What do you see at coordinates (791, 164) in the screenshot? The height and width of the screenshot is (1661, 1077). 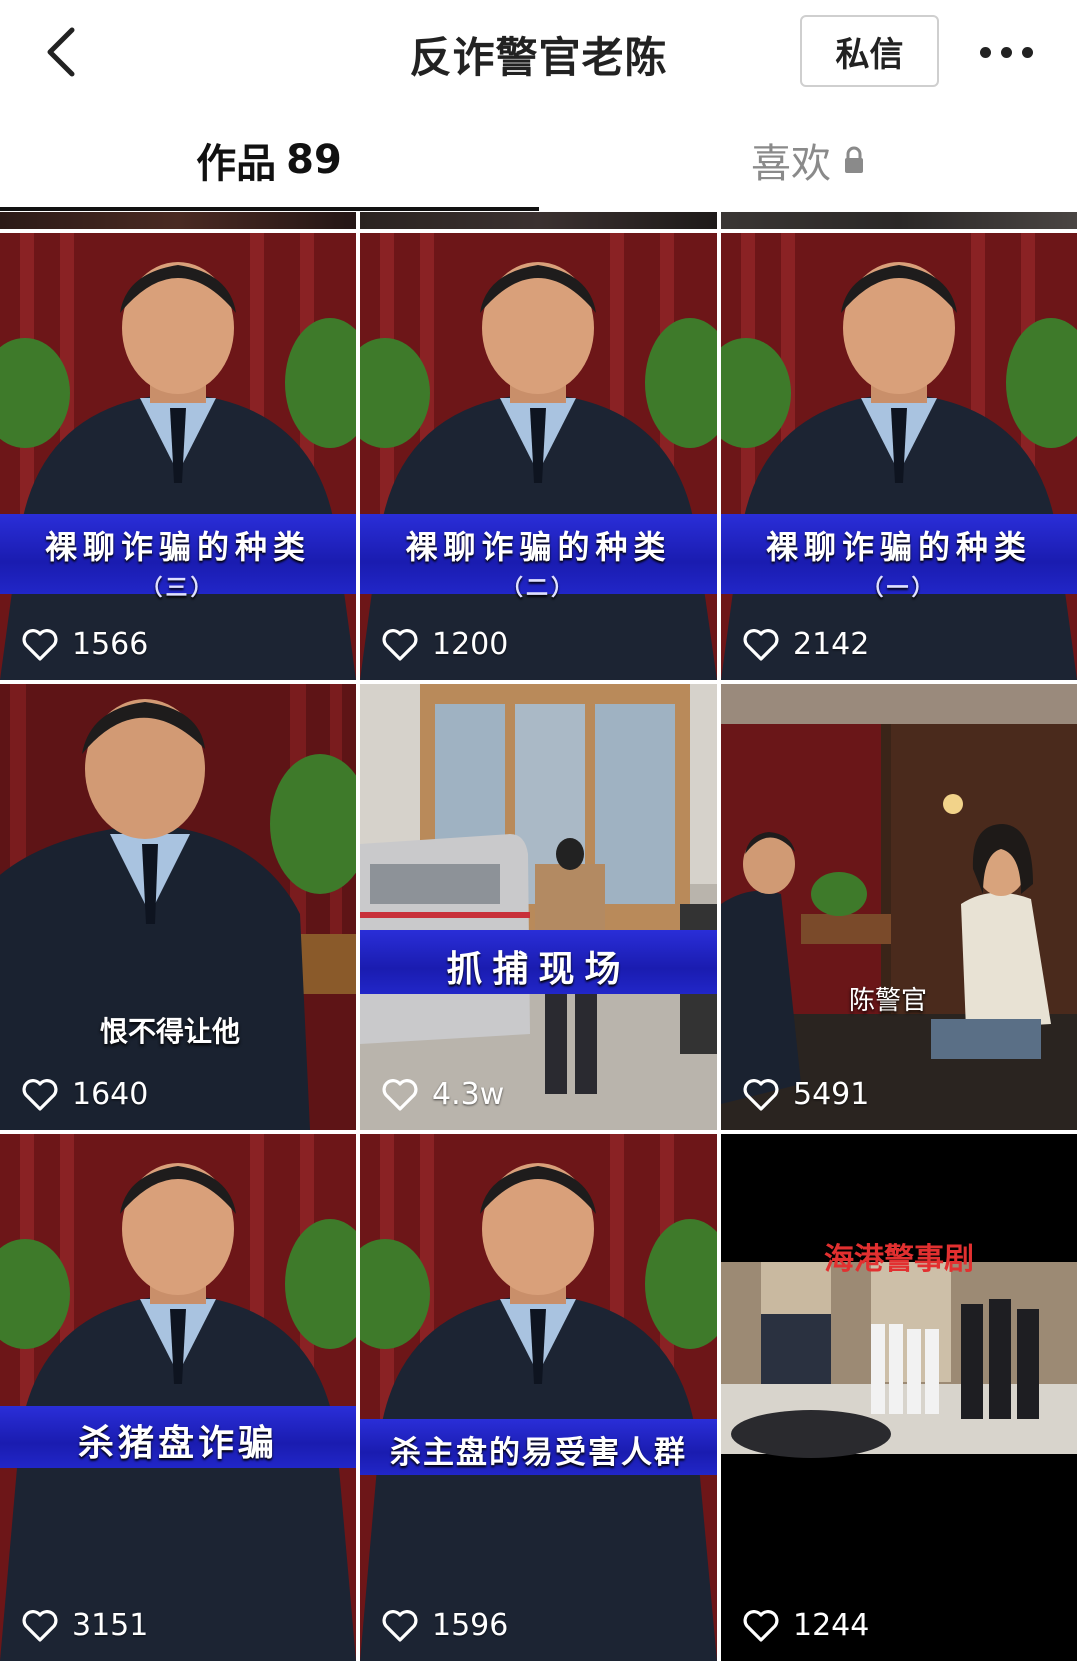 I see `tab-likes-label: 喜欢` at bounding box center [791, 164].